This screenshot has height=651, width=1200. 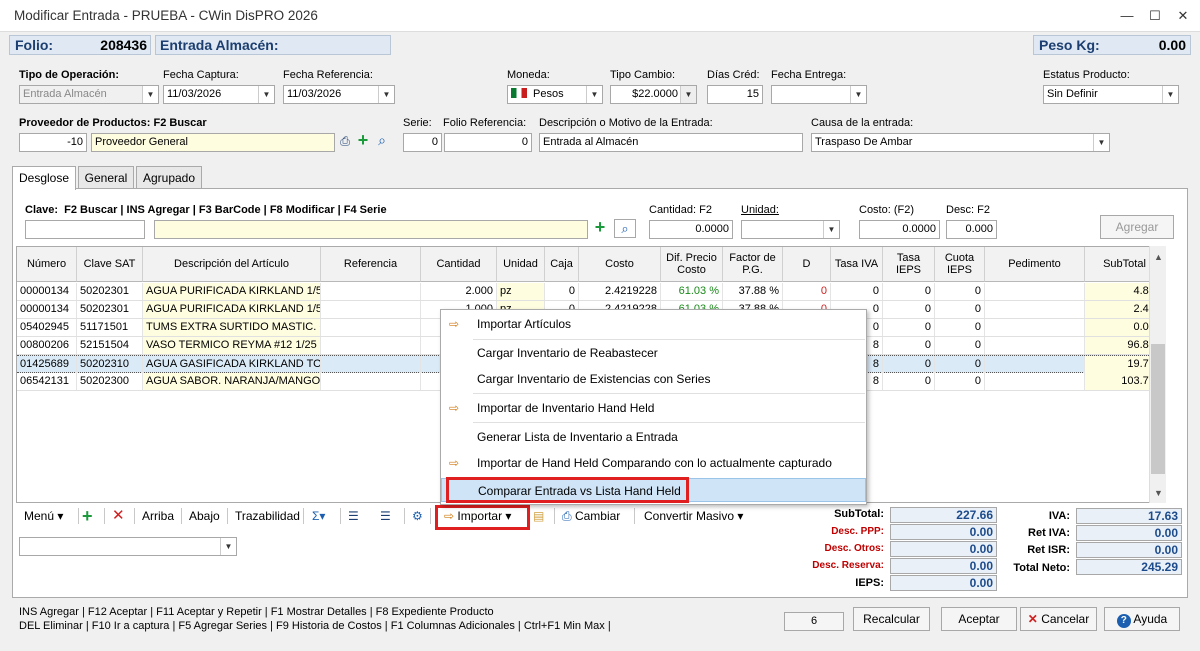 What do you see at coordinates (807, 291) in the screenshot?
I see `cell-d: 0` at bounding box center [807, 291].